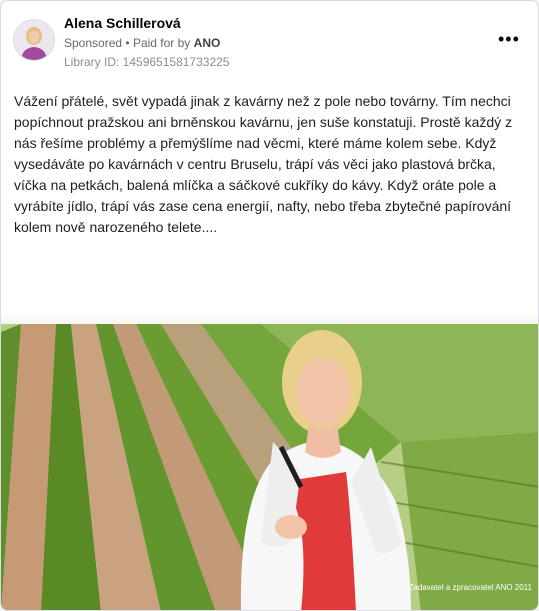  Describe the element at coordinates (93, 43) in the screenshot. I see `sponsored-label: Sponsored` at that location.